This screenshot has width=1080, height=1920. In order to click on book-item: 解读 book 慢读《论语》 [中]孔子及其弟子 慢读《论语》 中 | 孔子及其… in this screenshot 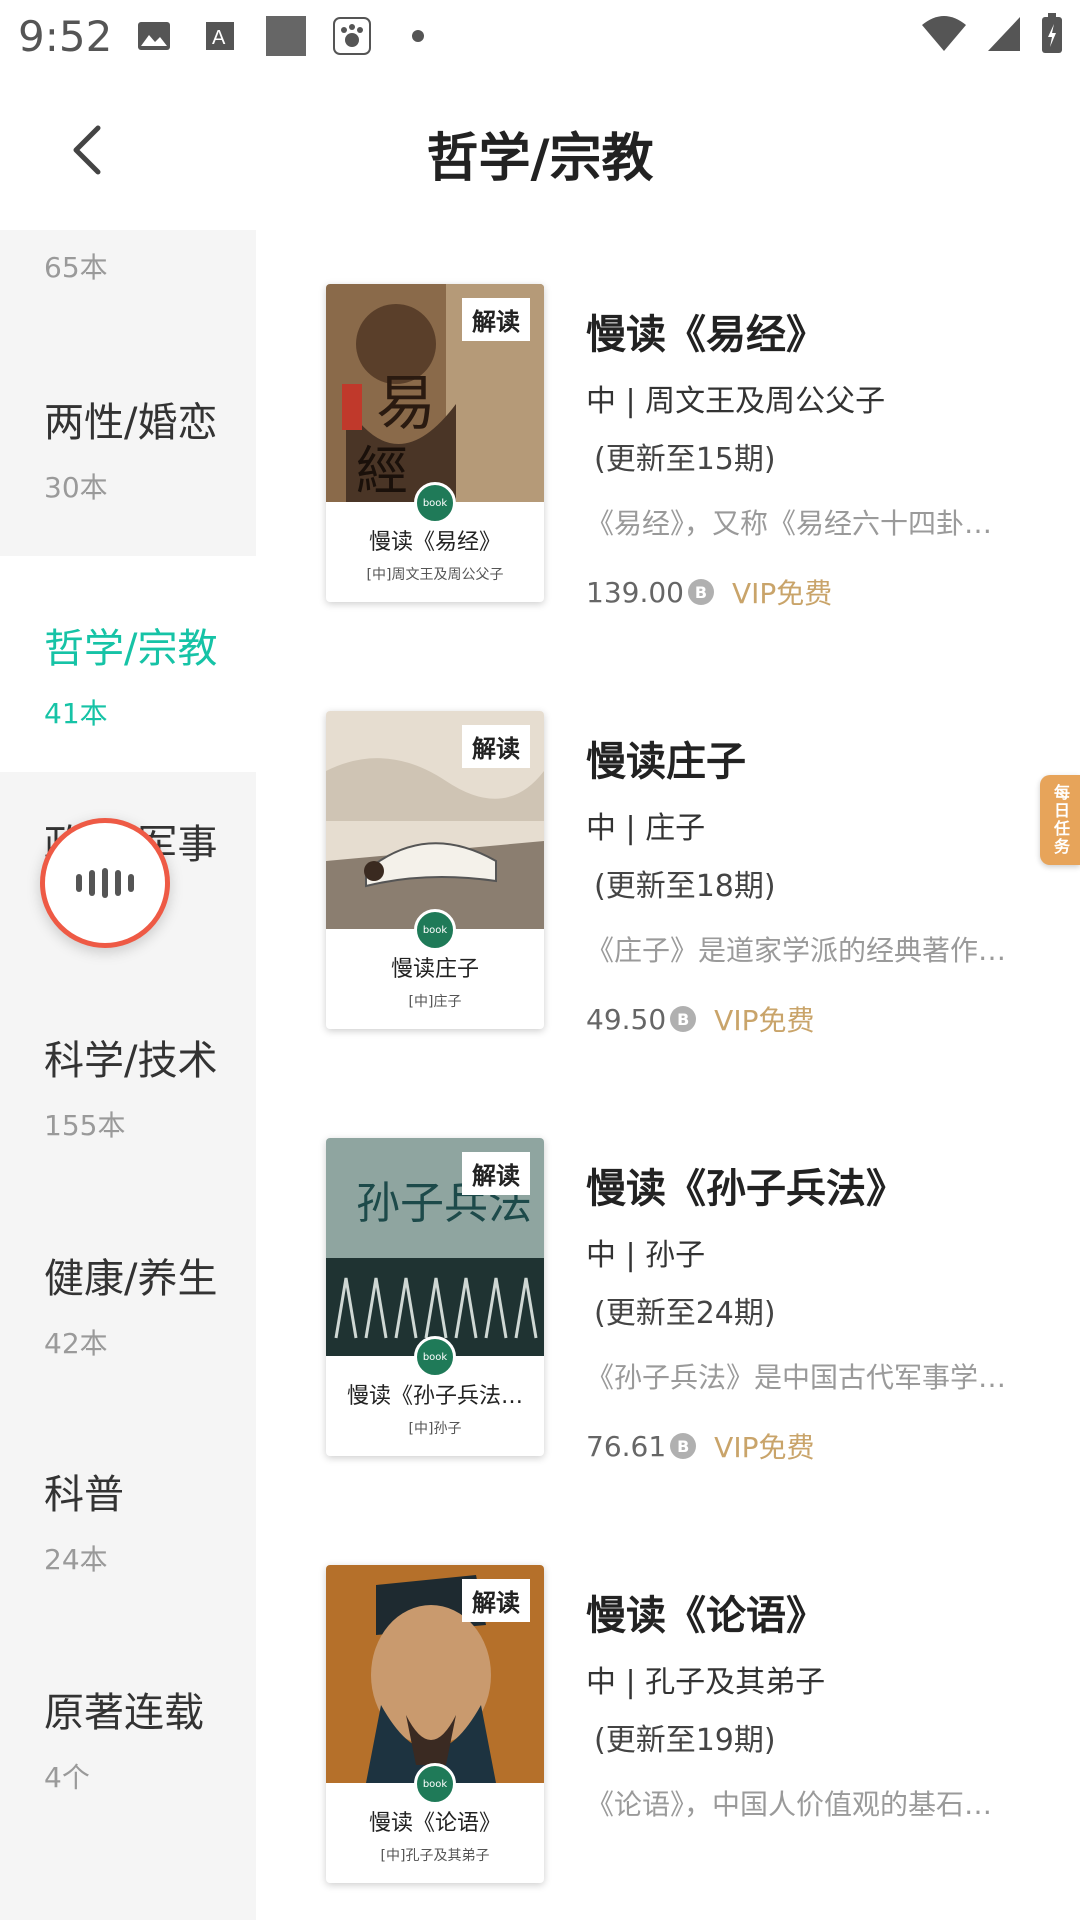, I will do `click(668, 1742)`.